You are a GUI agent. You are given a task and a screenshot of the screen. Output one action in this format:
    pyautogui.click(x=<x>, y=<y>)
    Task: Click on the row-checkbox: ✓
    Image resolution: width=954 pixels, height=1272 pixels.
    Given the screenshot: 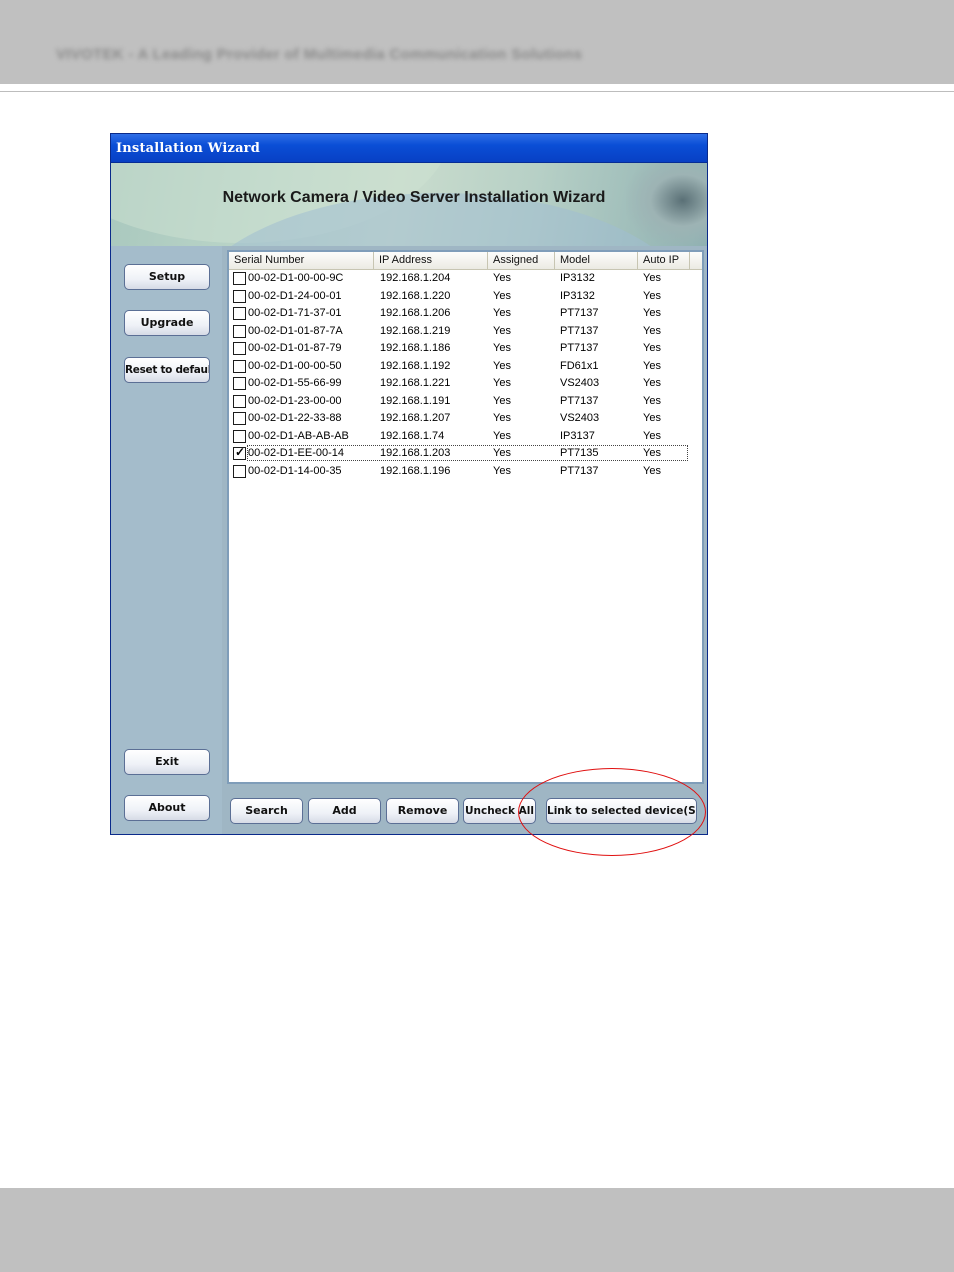 What is the action you would take?
    pyautogui.click(x=239, y=452)
    